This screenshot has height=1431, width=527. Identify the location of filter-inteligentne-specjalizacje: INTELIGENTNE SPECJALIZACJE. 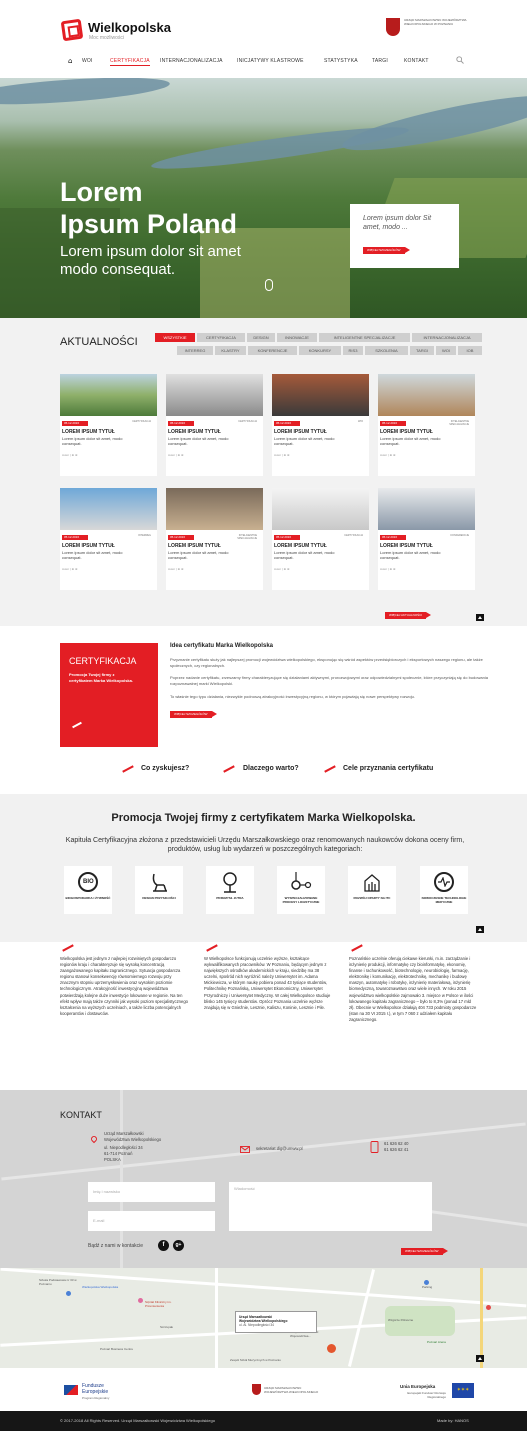
(364, 337).